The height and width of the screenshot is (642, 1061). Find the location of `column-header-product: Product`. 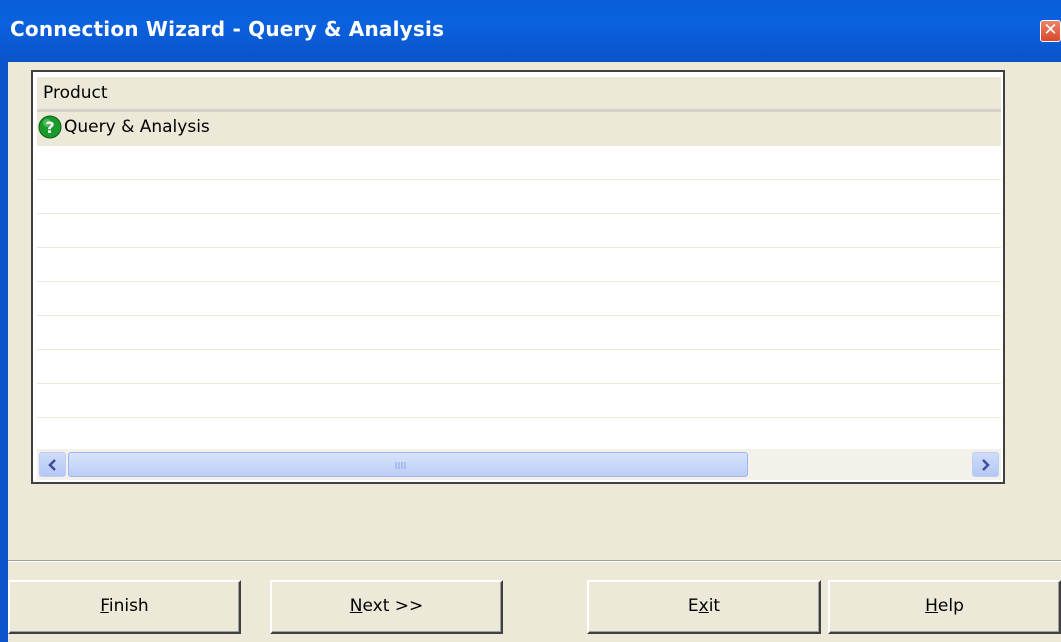

column-header-product: Product is located at coordinates (519, 94).